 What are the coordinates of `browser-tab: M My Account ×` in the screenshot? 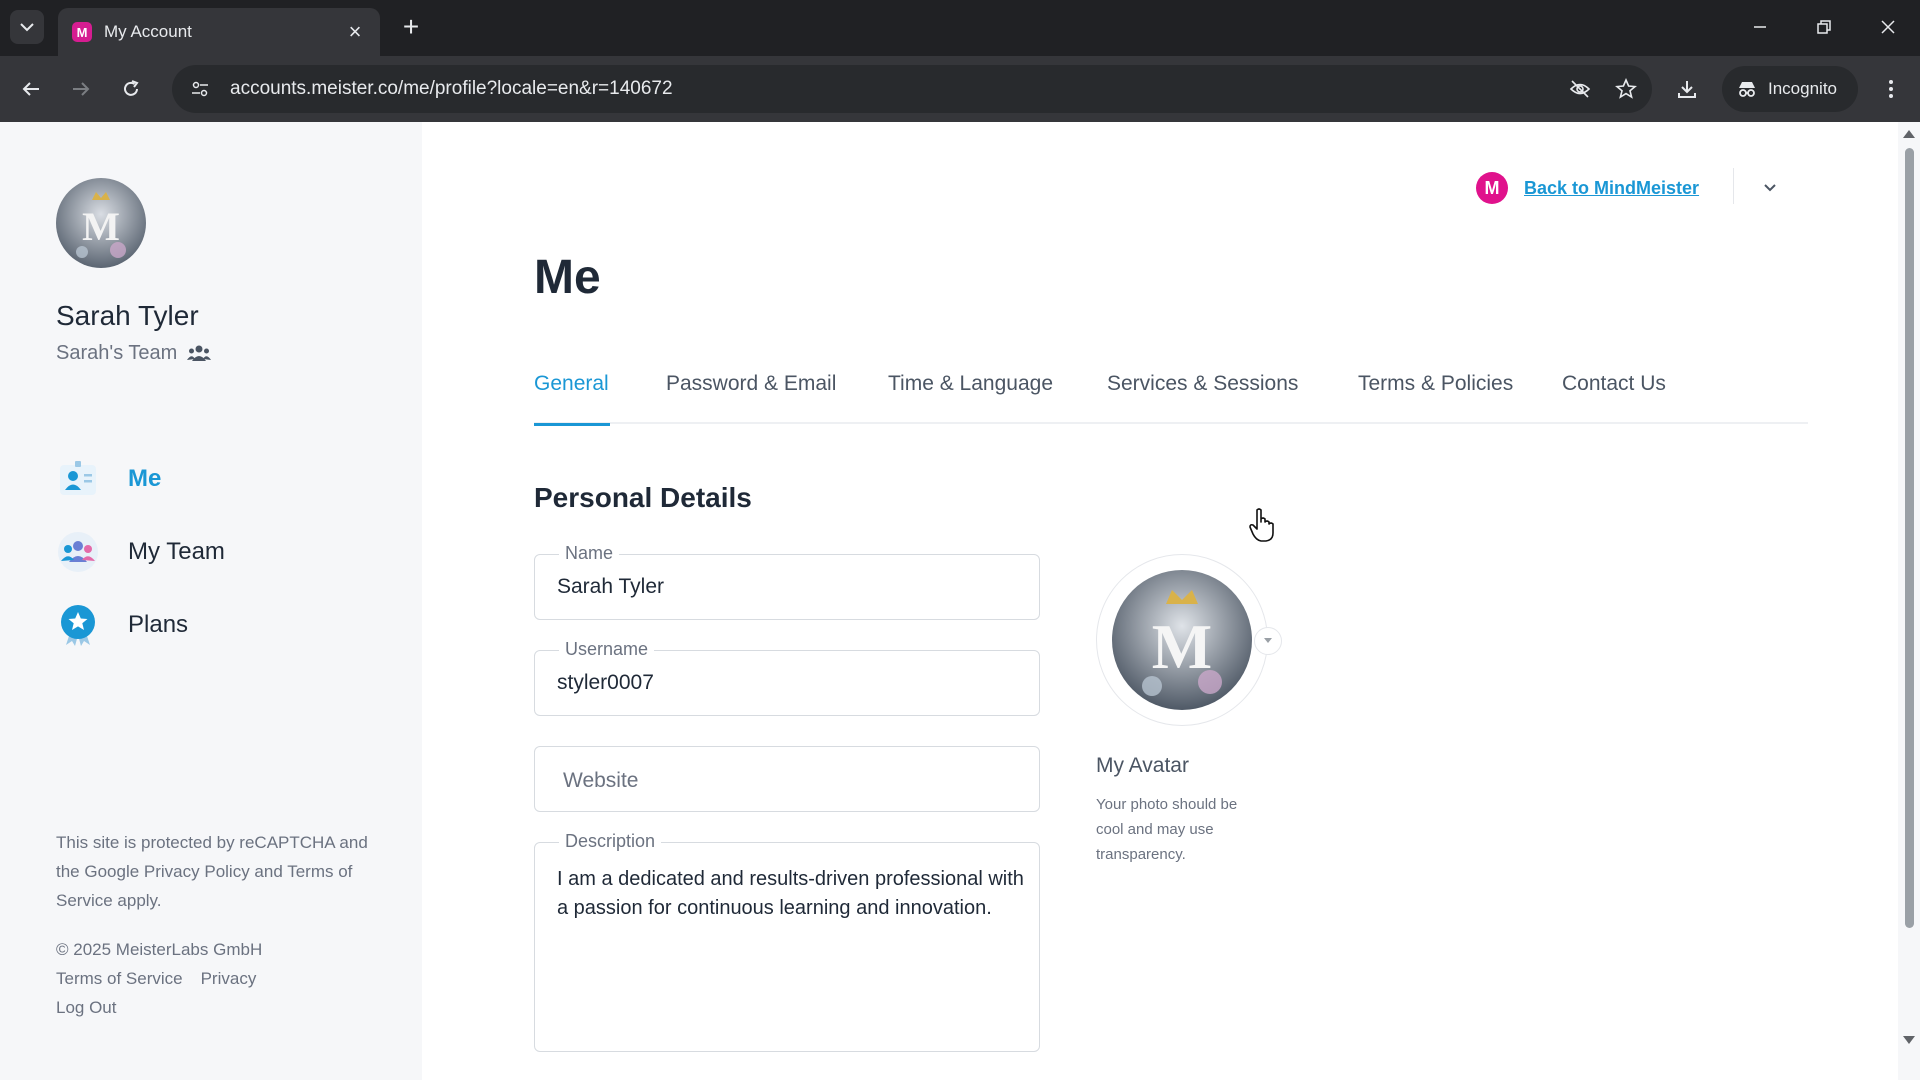 It's located at (219, 32).